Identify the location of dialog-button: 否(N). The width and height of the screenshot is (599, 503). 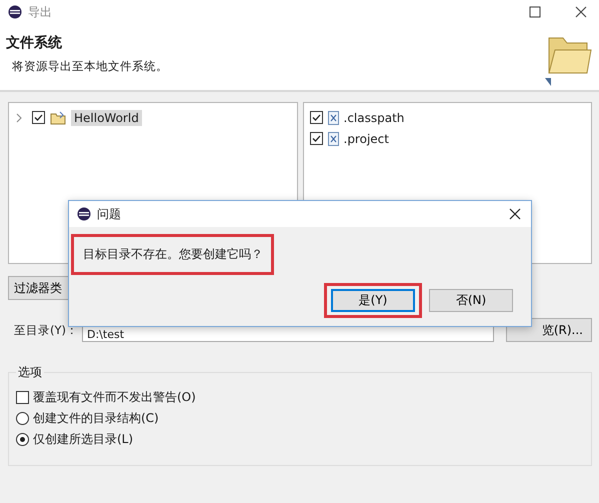
(471, 300).